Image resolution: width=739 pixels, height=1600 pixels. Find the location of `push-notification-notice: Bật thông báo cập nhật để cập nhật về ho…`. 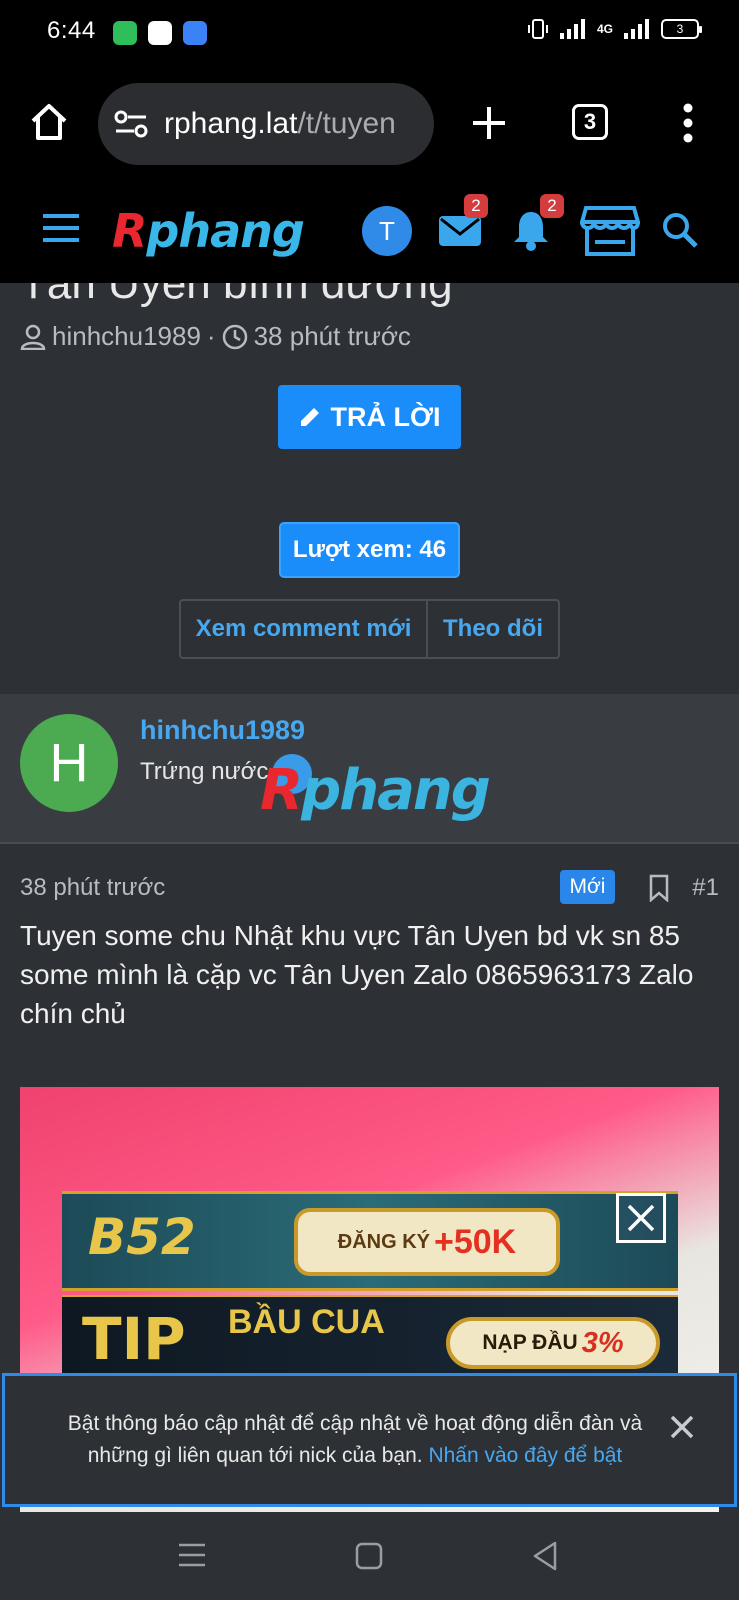

push-notification-notice: Bật thông báo cập nhật để cập nhật về ho… is located at coordinates (369, 1440).